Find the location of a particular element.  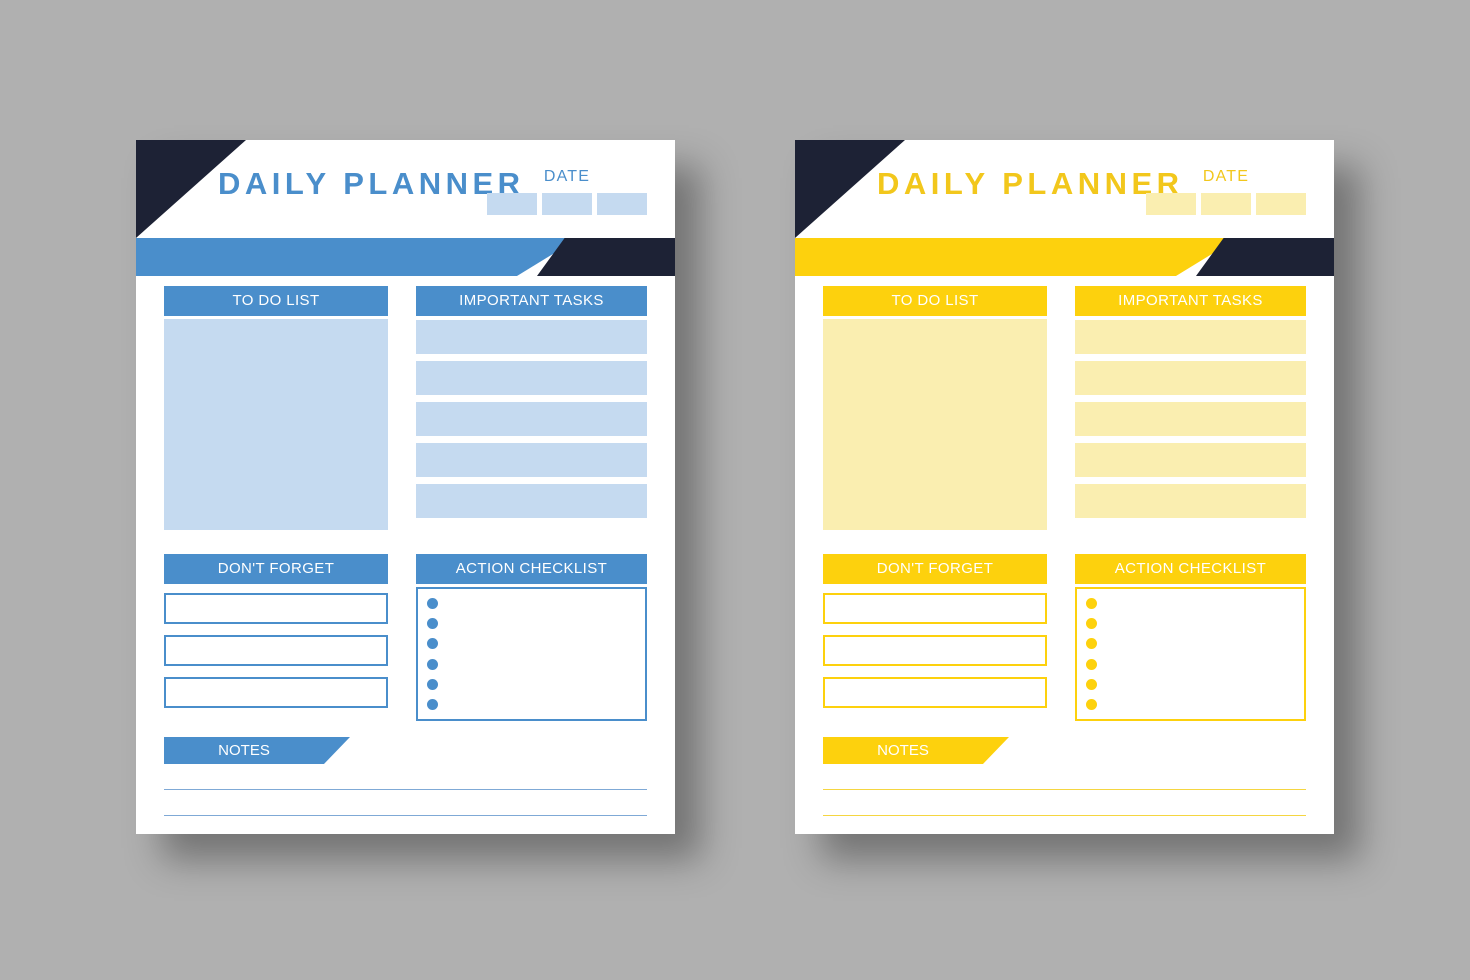

planner-header-blue: DAILY PLANNER DATE is located at coordinates (405, 189).